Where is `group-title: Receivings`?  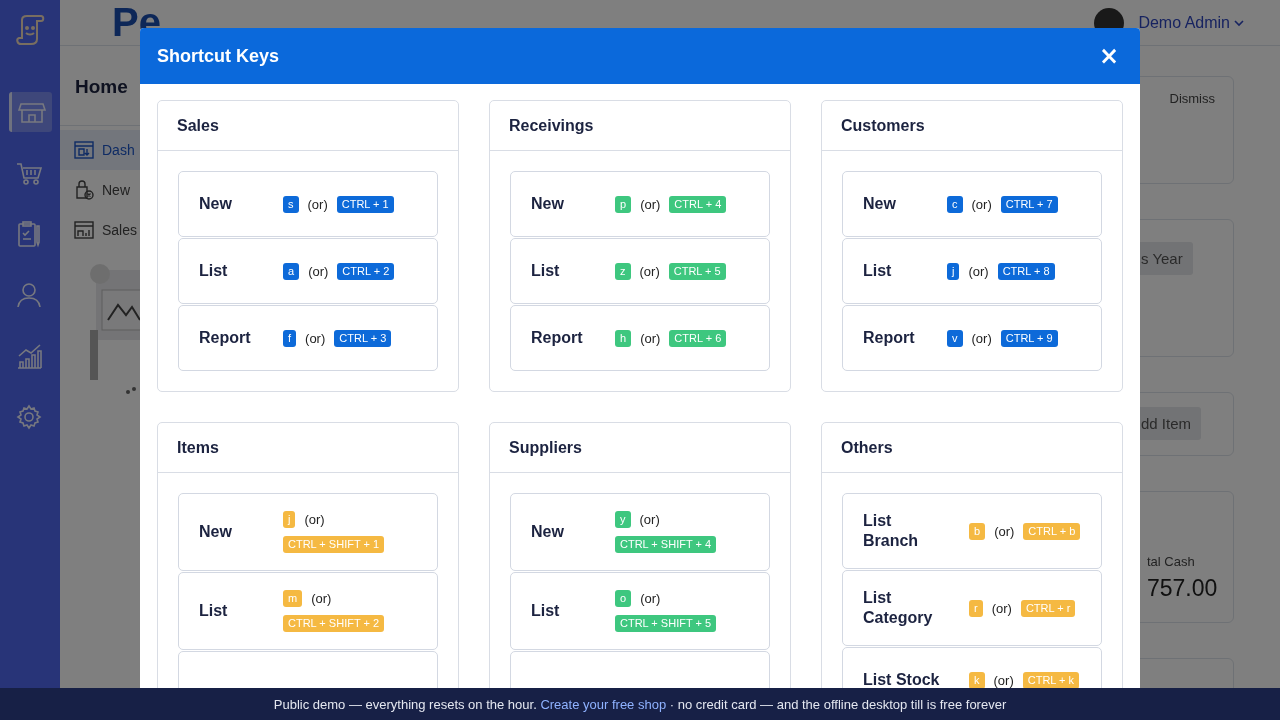 group-title: Receivings is located at coordinates (640, 126).